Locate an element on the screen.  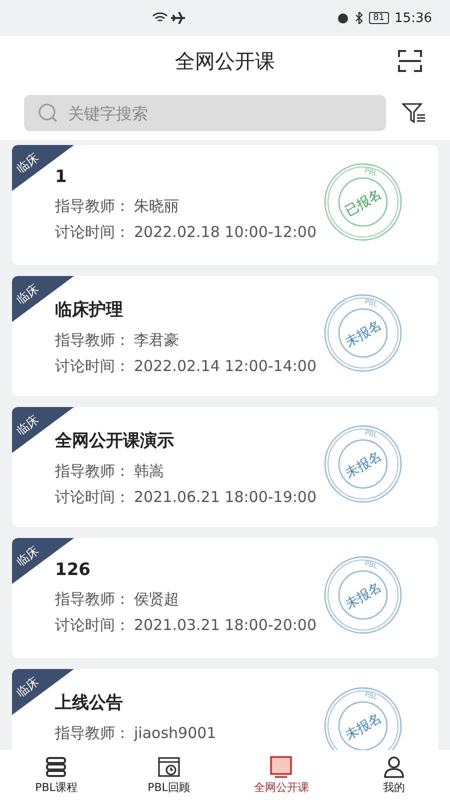
nav-tab: PBL回顾 is located at coordinates (168, 775).